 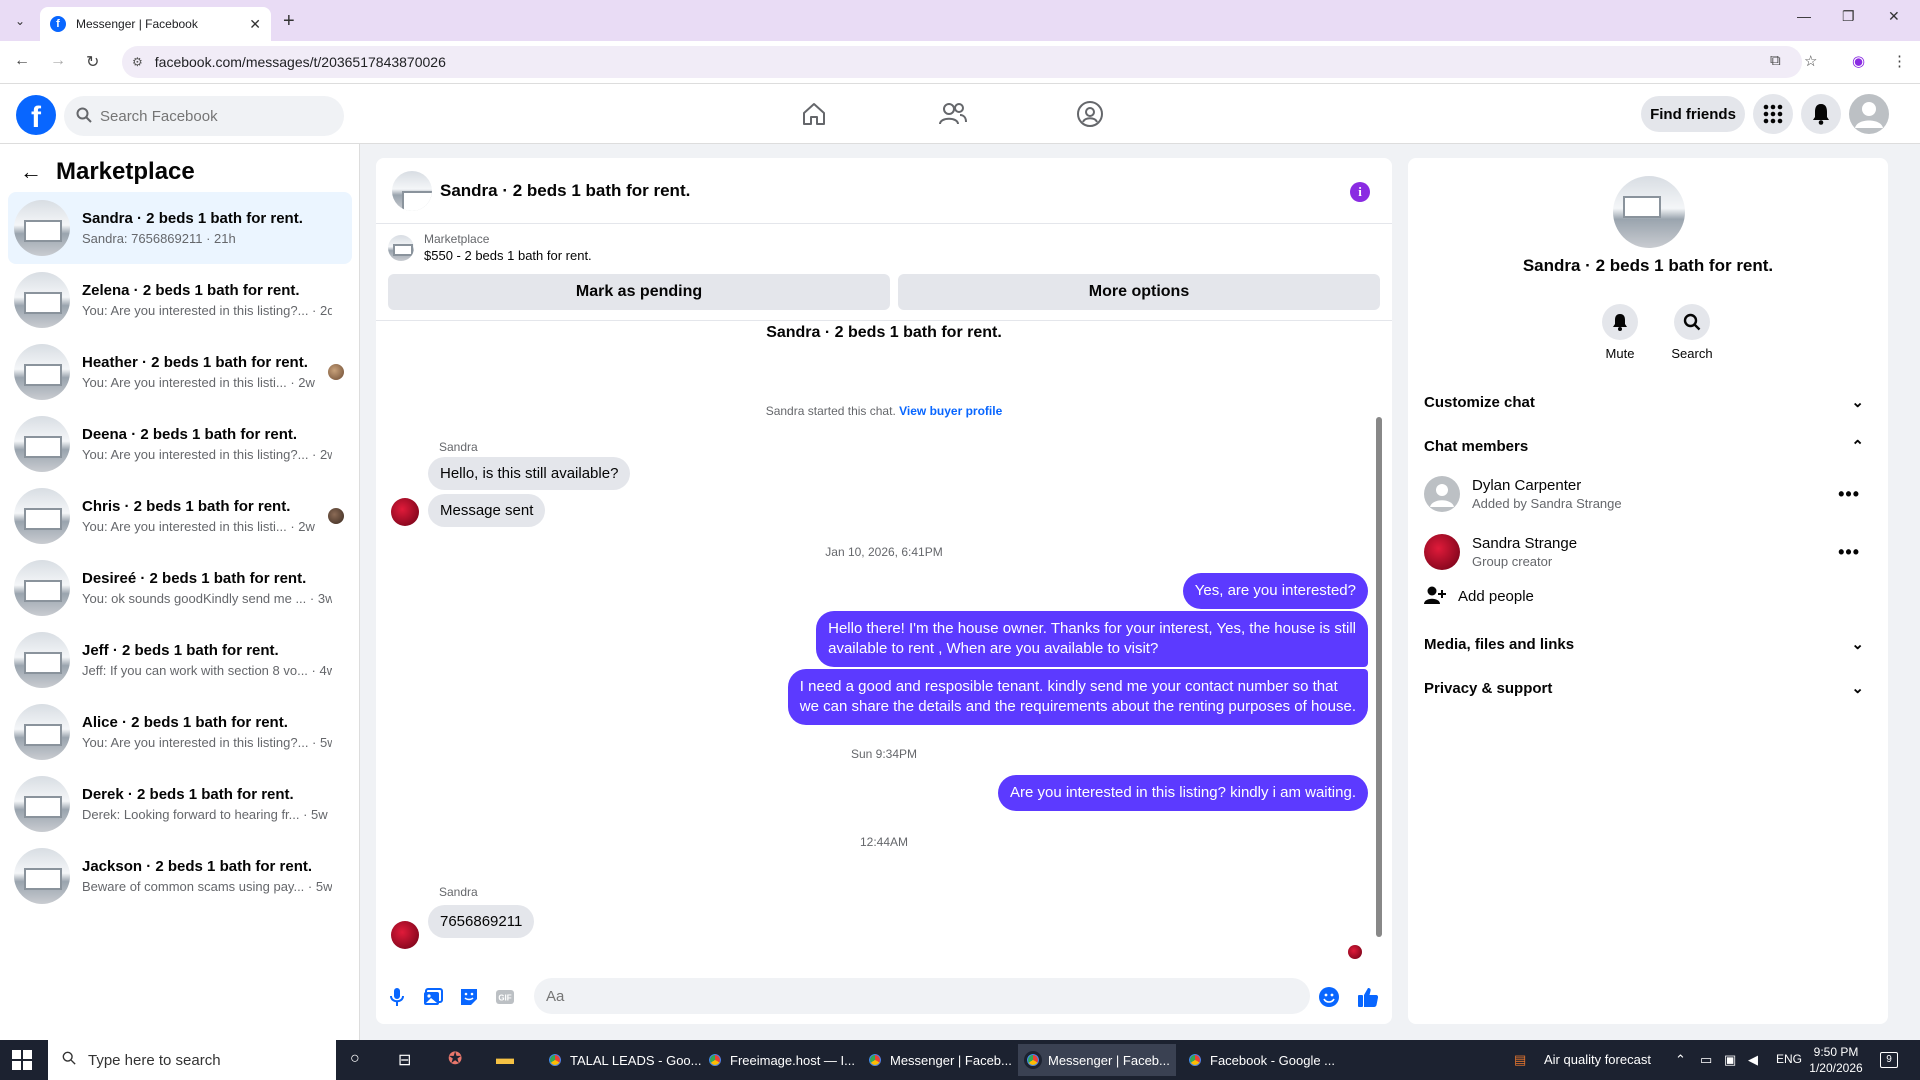 What do you see at coordinates (1889, 1059) in the screenshot?
I see `notifications-icon: 9` at bounding box center [1889, 1059].